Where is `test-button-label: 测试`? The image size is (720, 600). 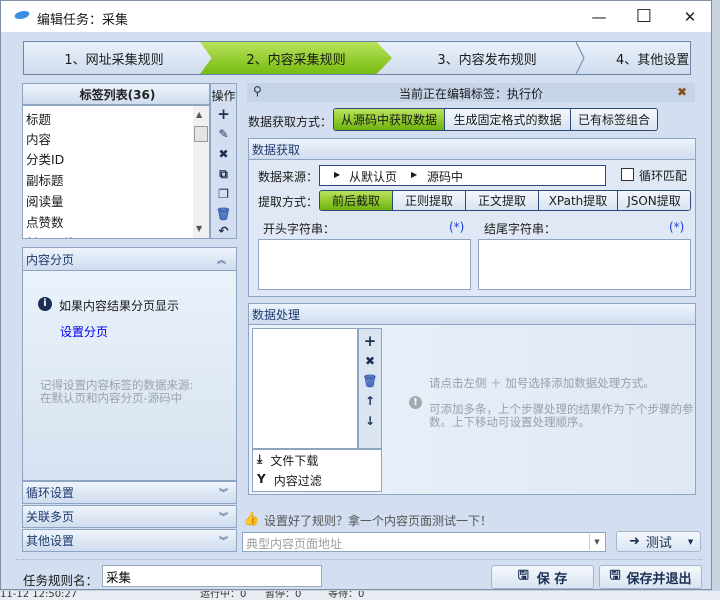
test-button-label: 测试 is located at coordinates (658, 543).